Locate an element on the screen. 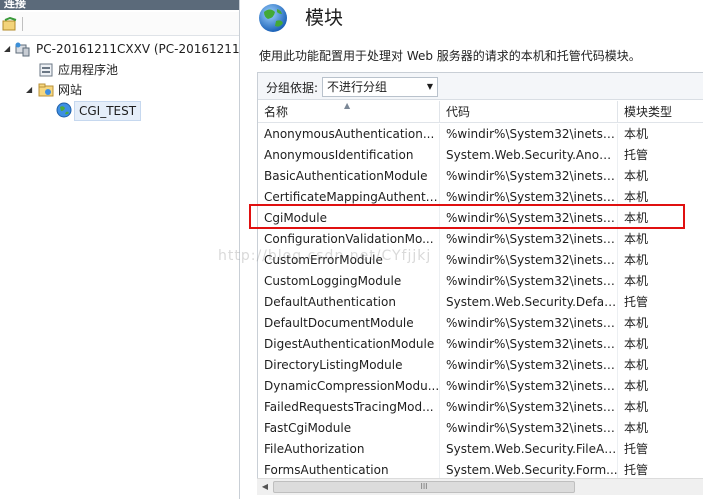 Image resolution: width=703 pixels, height=499 pixels. column-header-name: 名称 ▲ is located at coordinates (349, 112).